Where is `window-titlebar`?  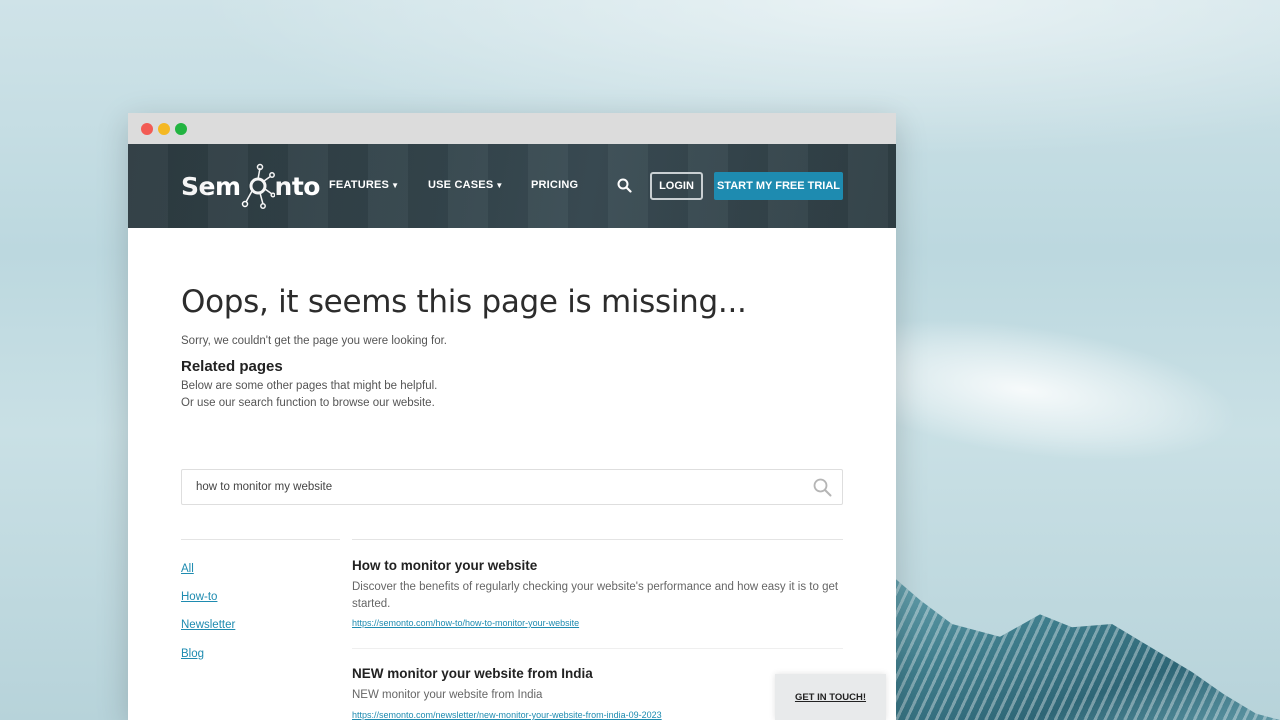 window-titlebar is located at coordinates (512, 128).